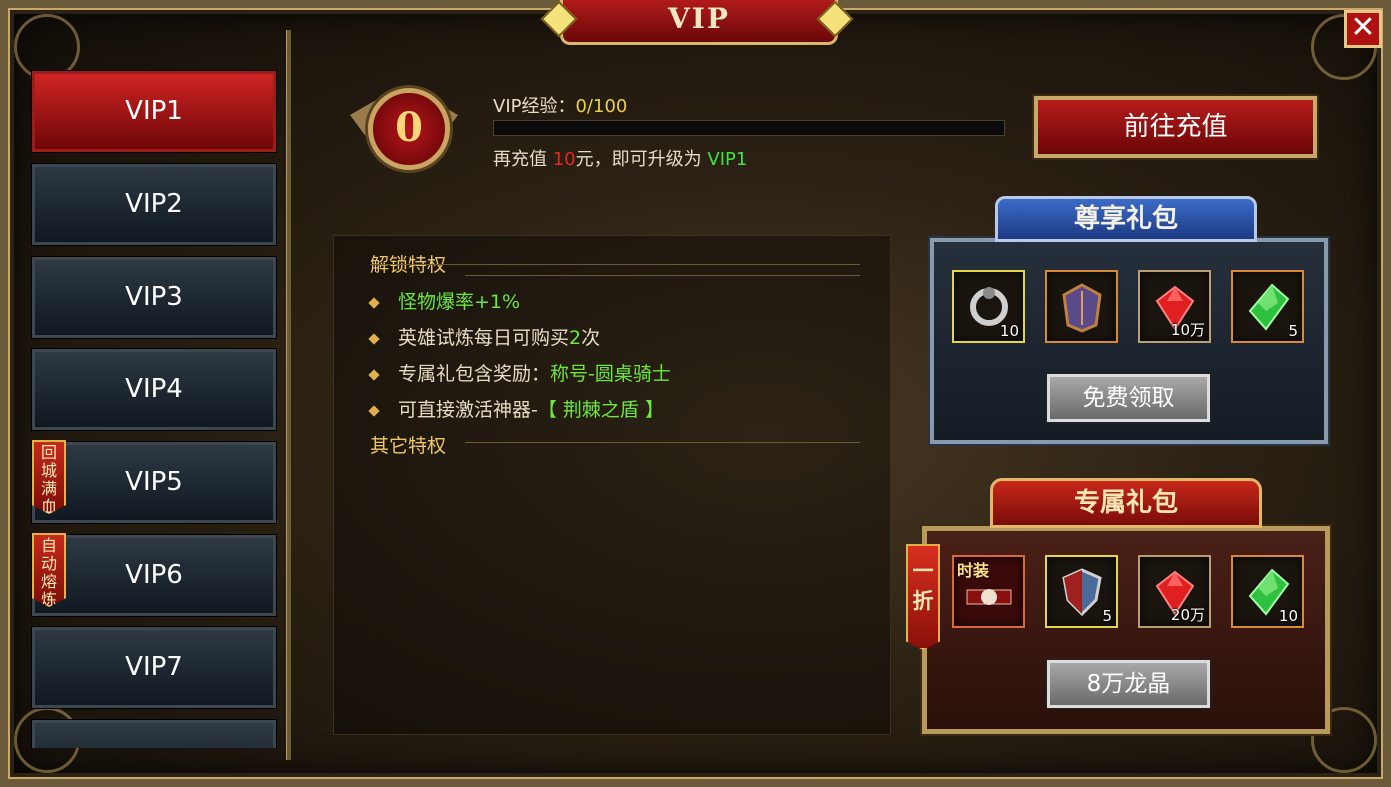 Image resolution: width=1391 pixels, height=787 pixels. Describe the element at coordinates (1174, 591) in the screenshot. I see `item-slot-ruby: 20万` at that location.